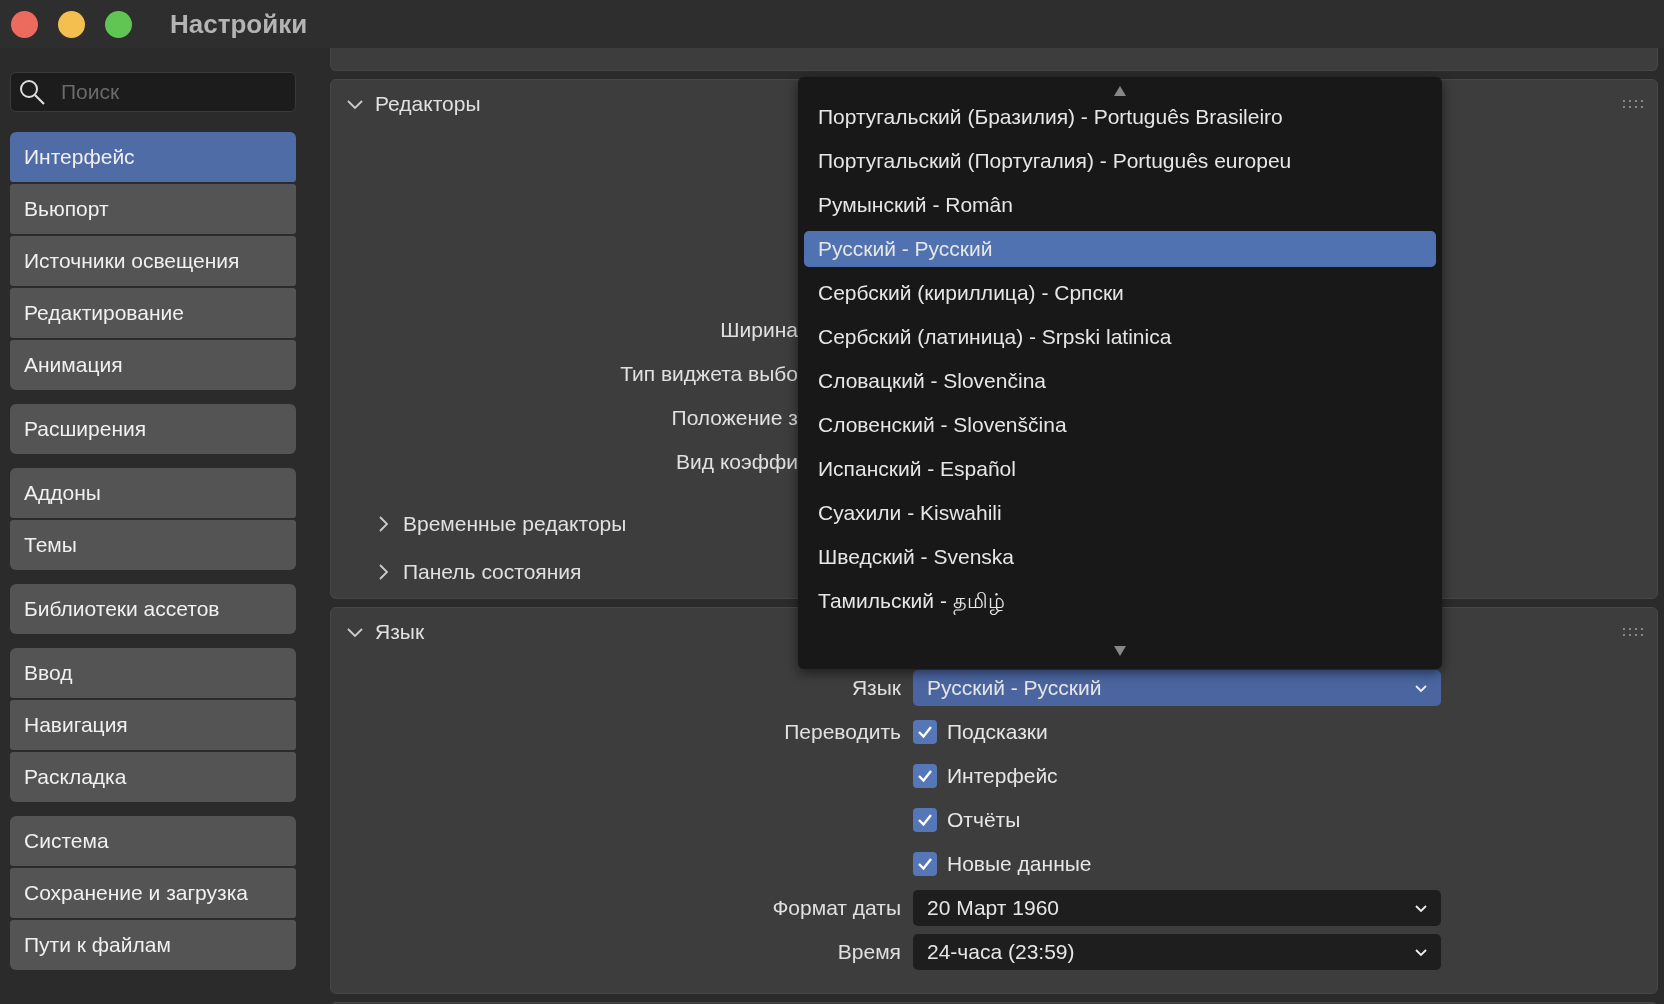 Image resolution: width=1664 pixels, height=1004 pixels. What do you see at coordinates (153, 92) in the screenshot?
I see `search-field: Поиск` at bounding box center [153, 92].